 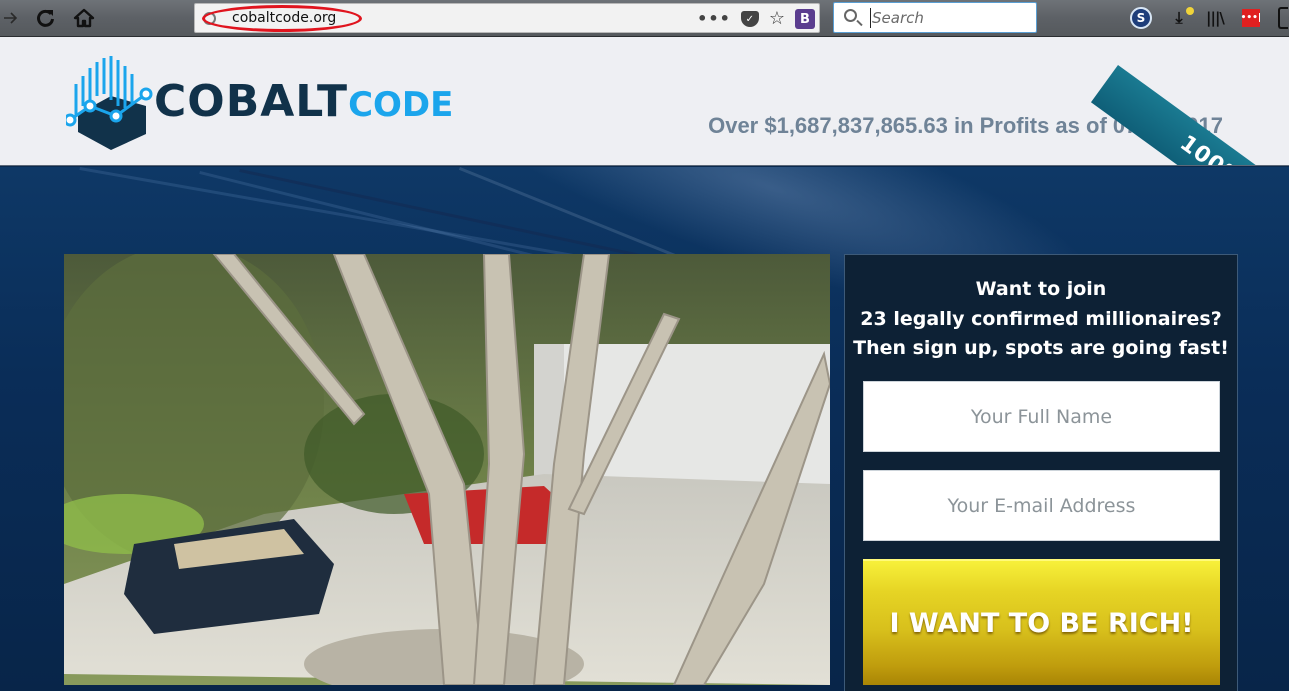 I want to click on site-info-icon, so click(x=209, y=18).